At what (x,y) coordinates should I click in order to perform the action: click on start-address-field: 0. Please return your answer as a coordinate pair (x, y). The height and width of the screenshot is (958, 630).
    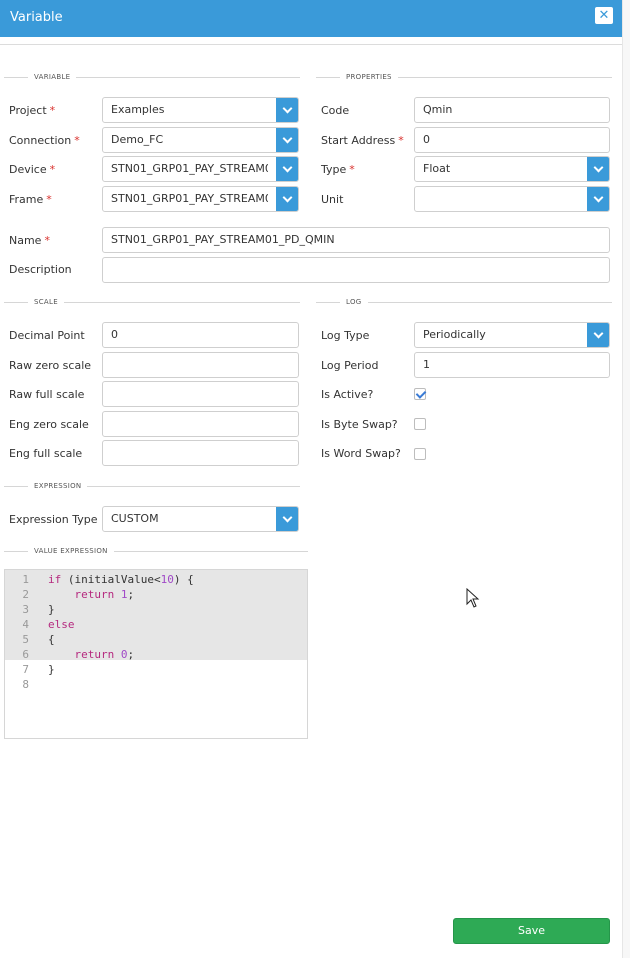
    Looking at the image, I should click on (512, 140).